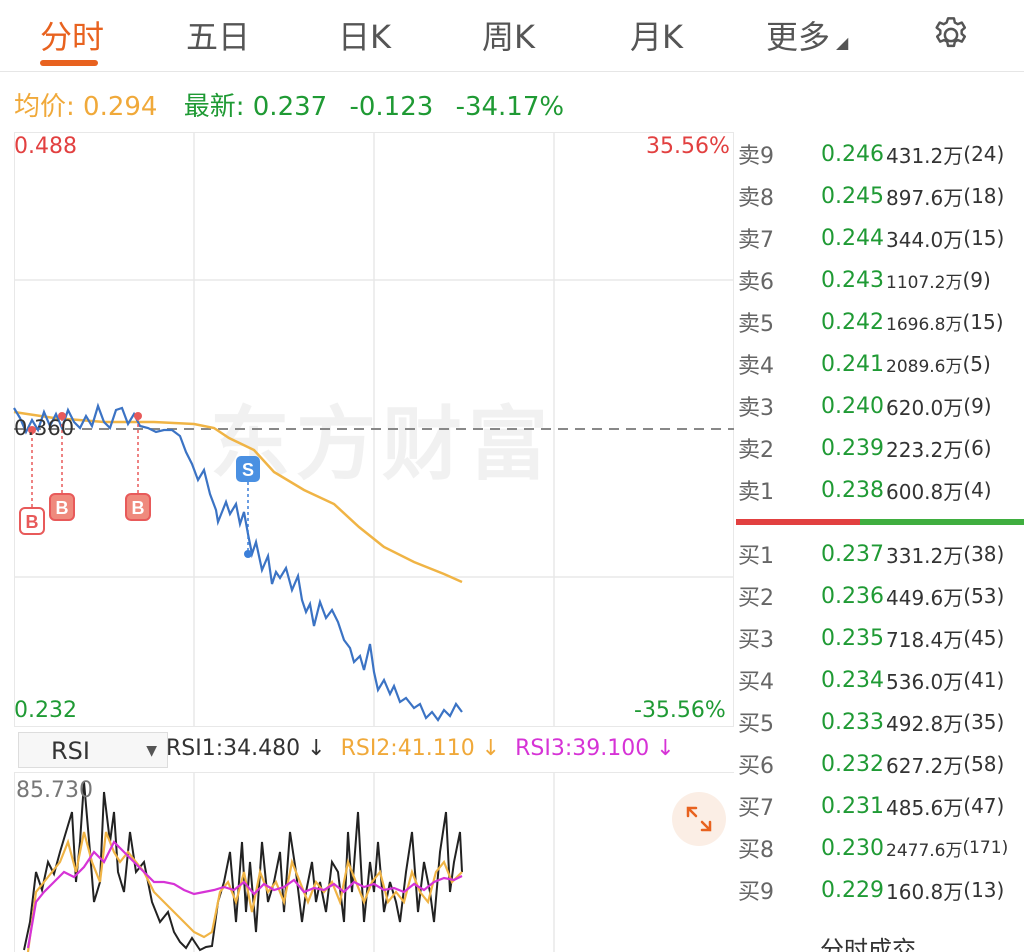  Describe the element at coordinates (70, 751) in the screenshot. I see `indicator-select-value: RSI` at that location.